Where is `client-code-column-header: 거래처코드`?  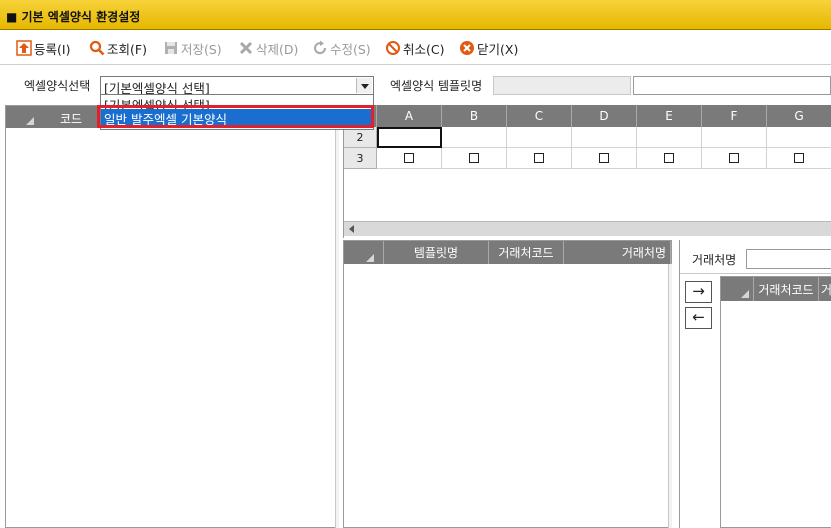
client-code-column-header: 거래처코드 is located at coordinates (786, 289).